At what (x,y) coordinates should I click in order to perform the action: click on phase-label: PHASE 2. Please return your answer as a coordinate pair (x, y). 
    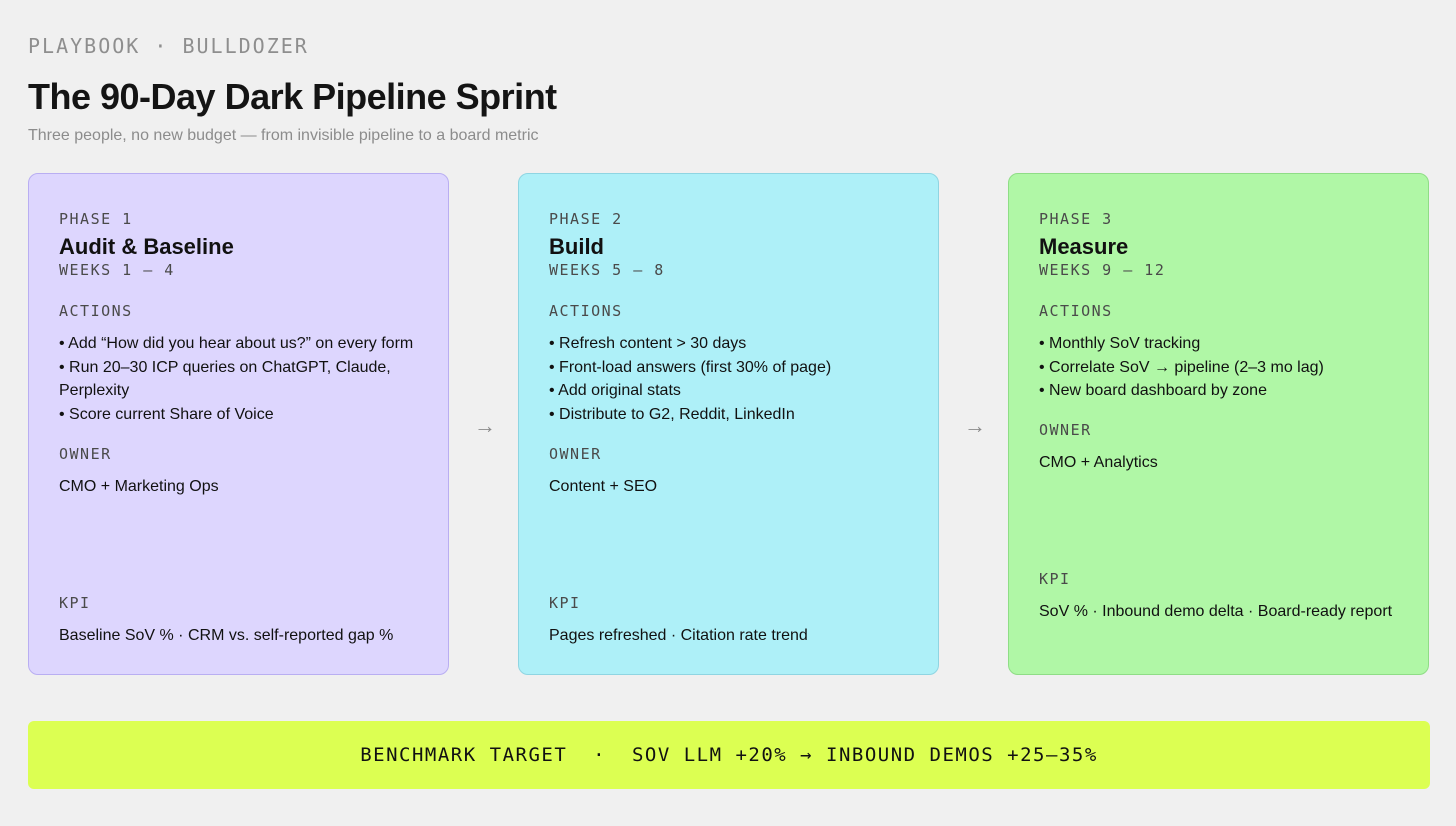
    Looking at the image, I should click on (586, 219).